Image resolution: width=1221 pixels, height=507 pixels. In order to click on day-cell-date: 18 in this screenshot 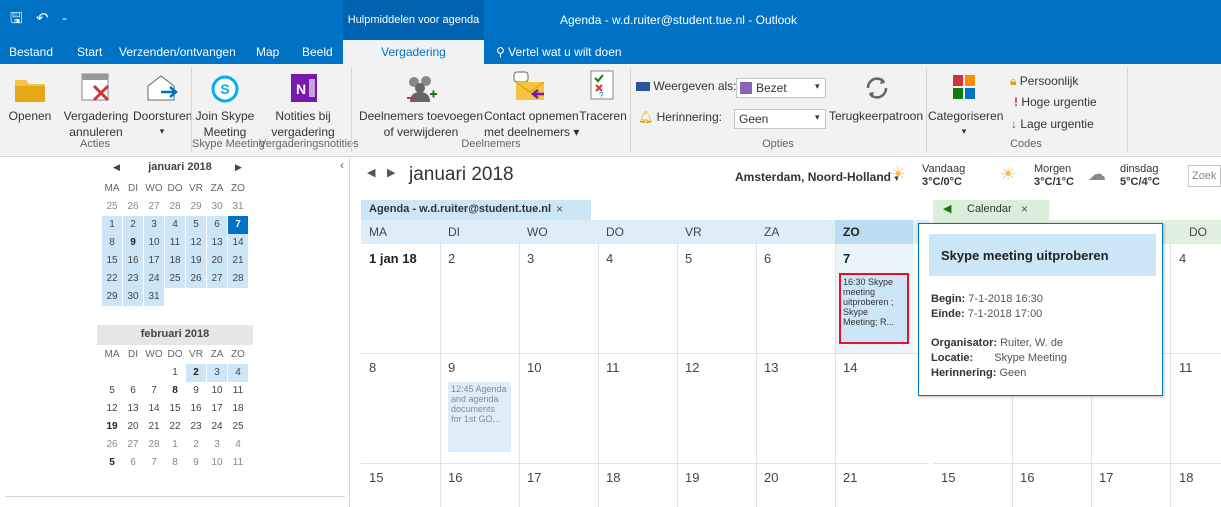, I will do `click(1186, 477)`.